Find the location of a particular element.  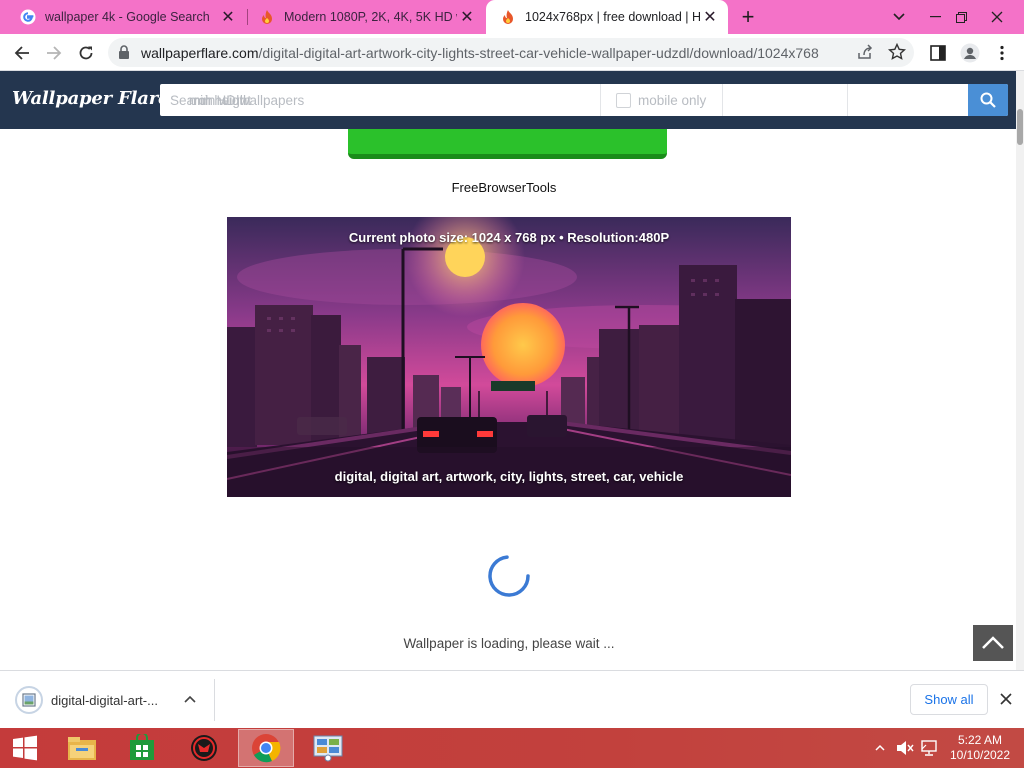

close-download-bar-button is located at coordinates (1006, 699).